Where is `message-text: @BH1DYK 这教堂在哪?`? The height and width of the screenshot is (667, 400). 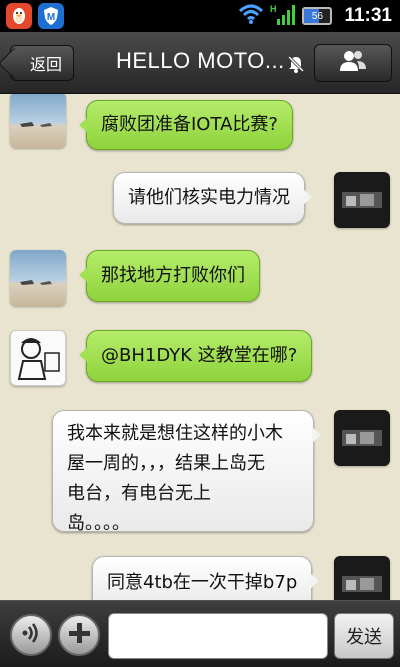 message-text: @BH1DYK 这教堂在哪? is located at coordinates (199, 355).